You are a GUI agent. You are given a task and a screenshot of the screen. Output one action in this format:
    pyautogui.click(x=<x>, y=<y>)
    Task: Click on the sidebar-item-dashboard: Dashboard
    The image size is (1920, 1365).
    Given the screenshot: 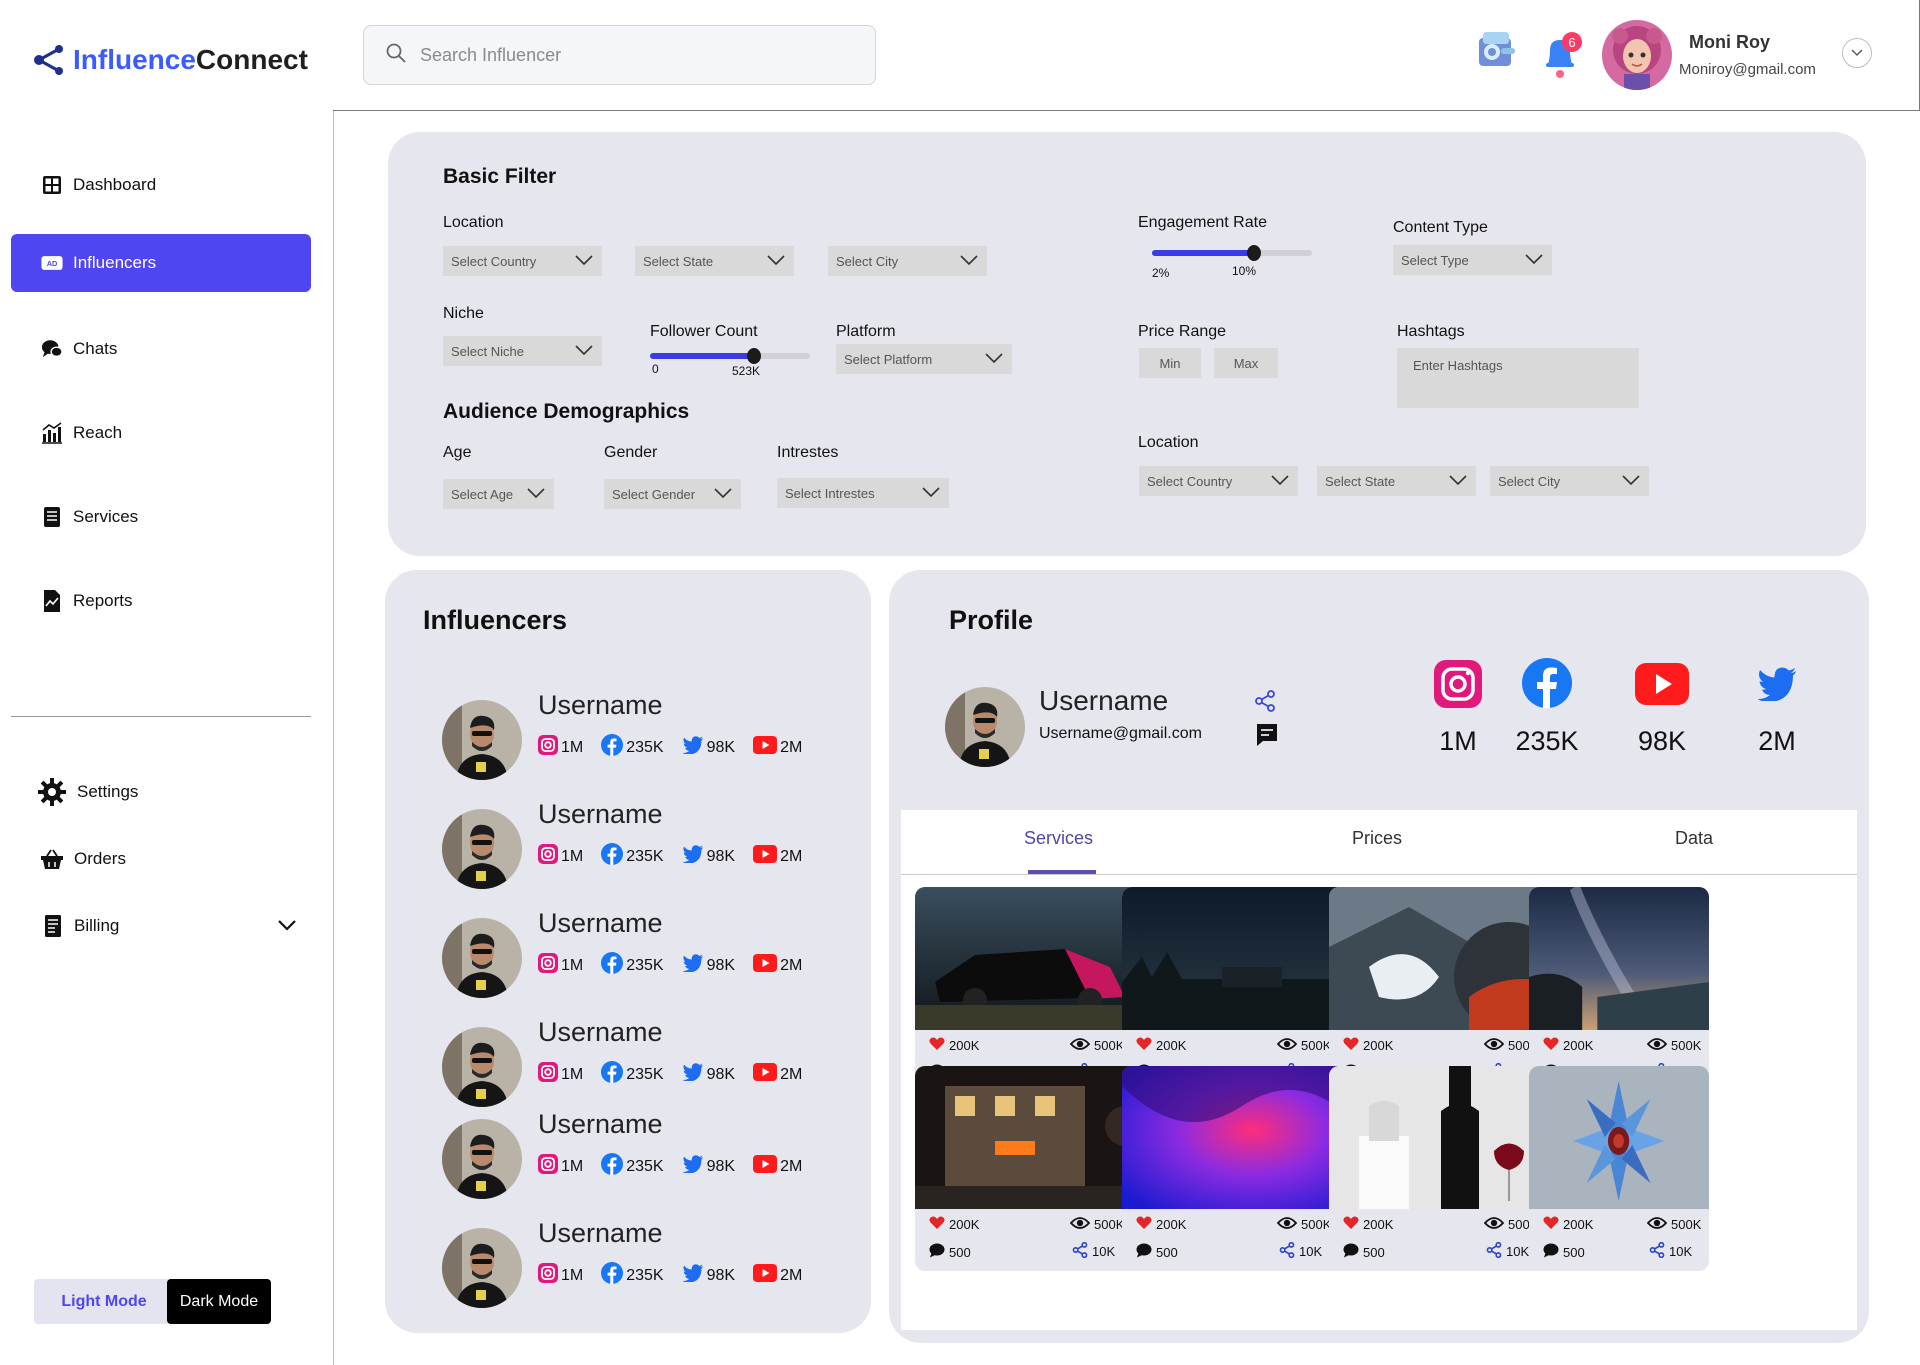 What is the action you would take?
    pyautogui.click(x=161, y=185)
    